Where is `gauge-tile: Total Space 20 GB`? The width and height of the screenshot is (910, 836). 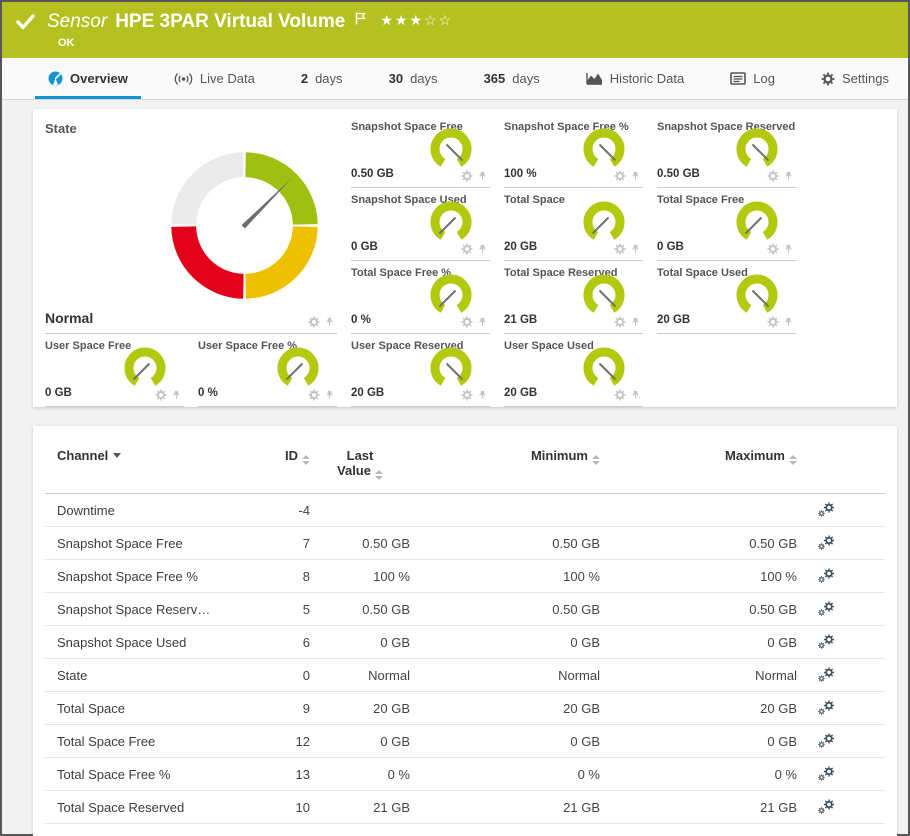
gauge-tile: Total Space 20 GB is located at coordinates (573, 224).